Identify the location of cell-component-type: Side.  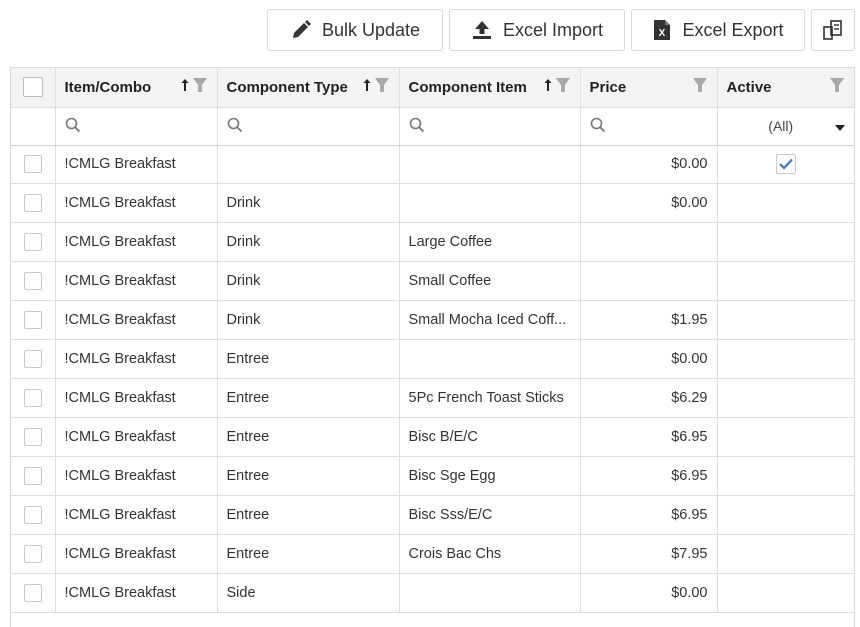
(308, 593).